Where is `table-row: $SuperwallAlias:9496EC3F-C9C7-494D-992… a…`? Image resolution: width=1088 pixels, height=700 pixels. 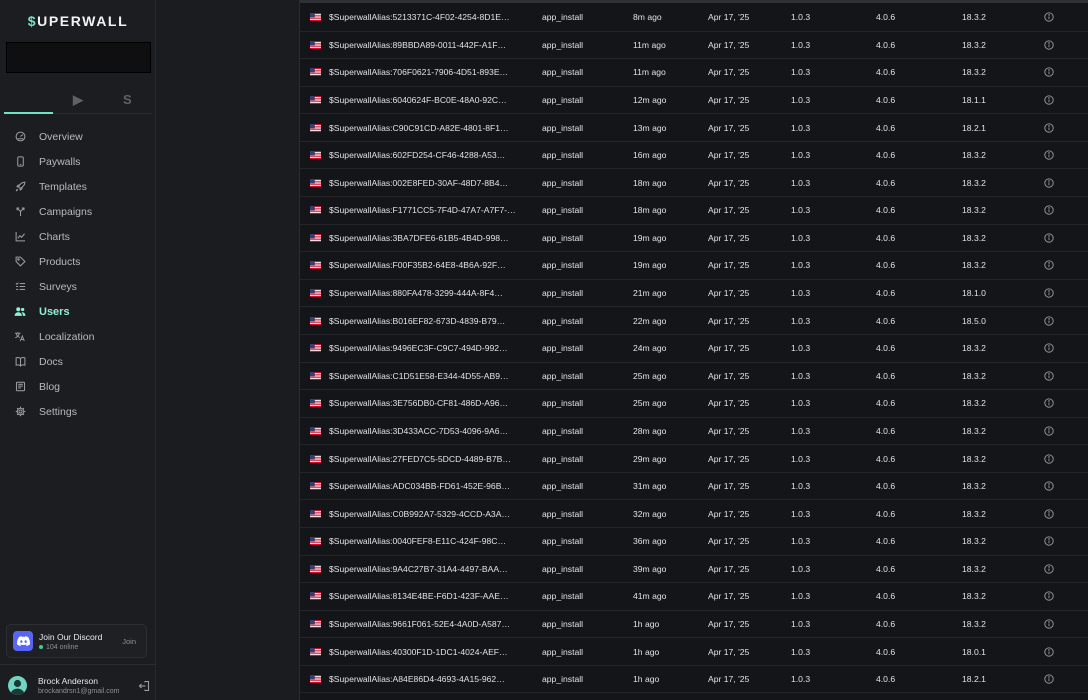 table-row: $SuperwallAlias:9496EC3F-C9C7-494D-992… a… is located at coordinates (694, 349).